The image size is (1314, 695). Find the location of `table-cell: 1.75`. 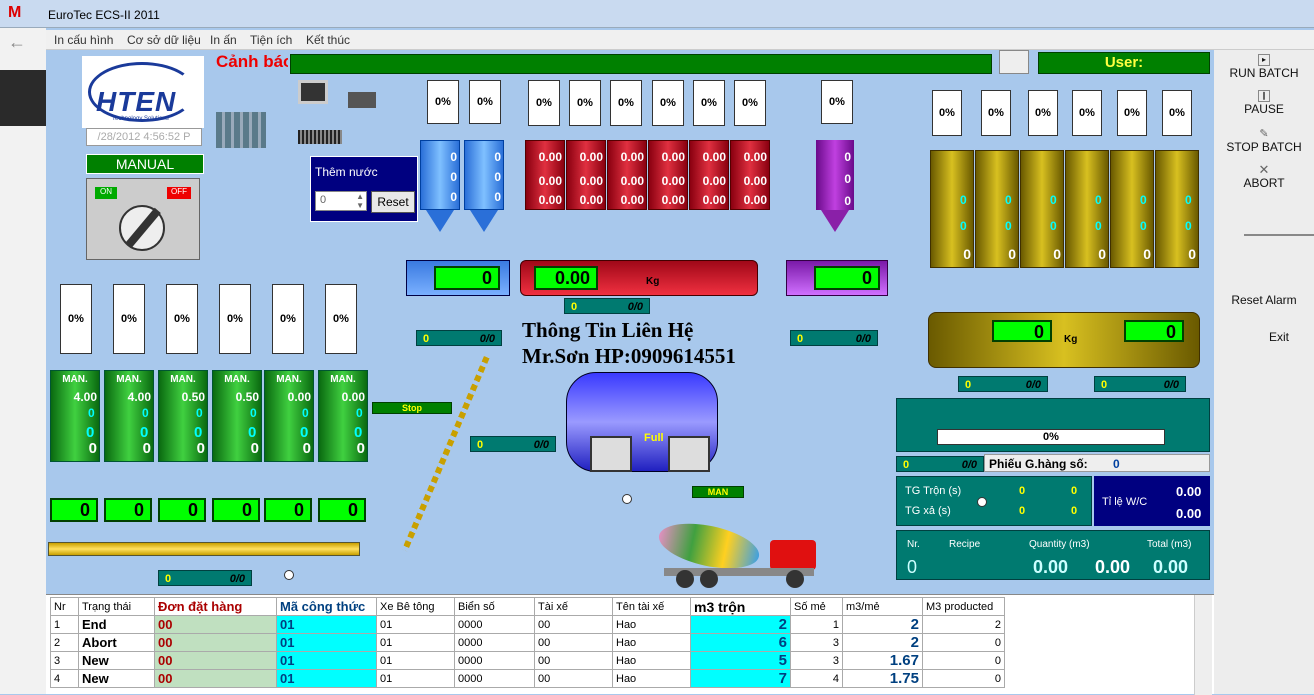

table-cell: 1.75 is located at coordinates (882, 678).